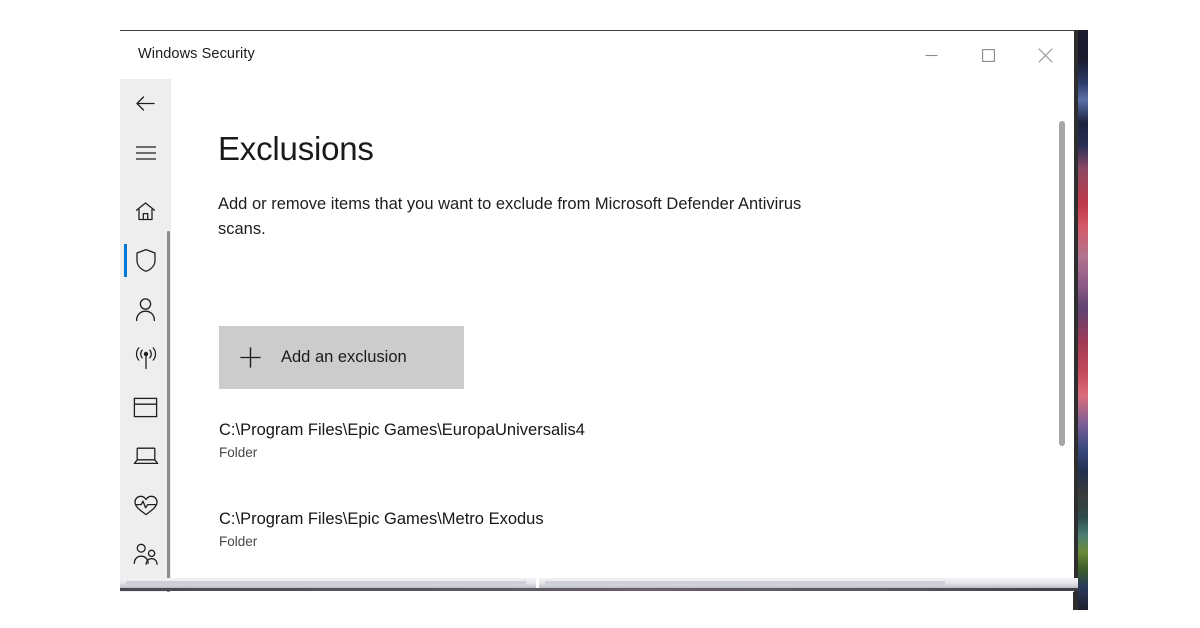 Image resolution: width=1200 pixels, height=628 pixels. I want to click on sidebar-item-virus-and-threat-protection, so click(145, 260).